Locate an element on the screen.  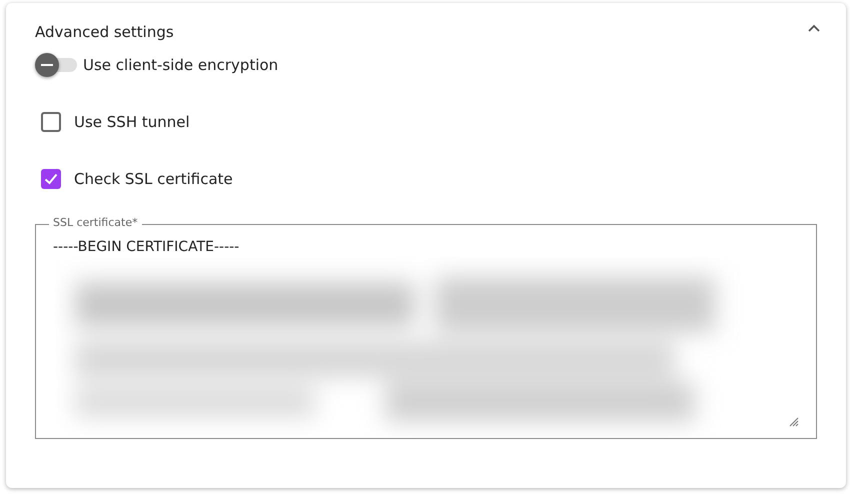
field-value: -----BEGIN CERTIFICATE----- is located at coordinates (146, 247).